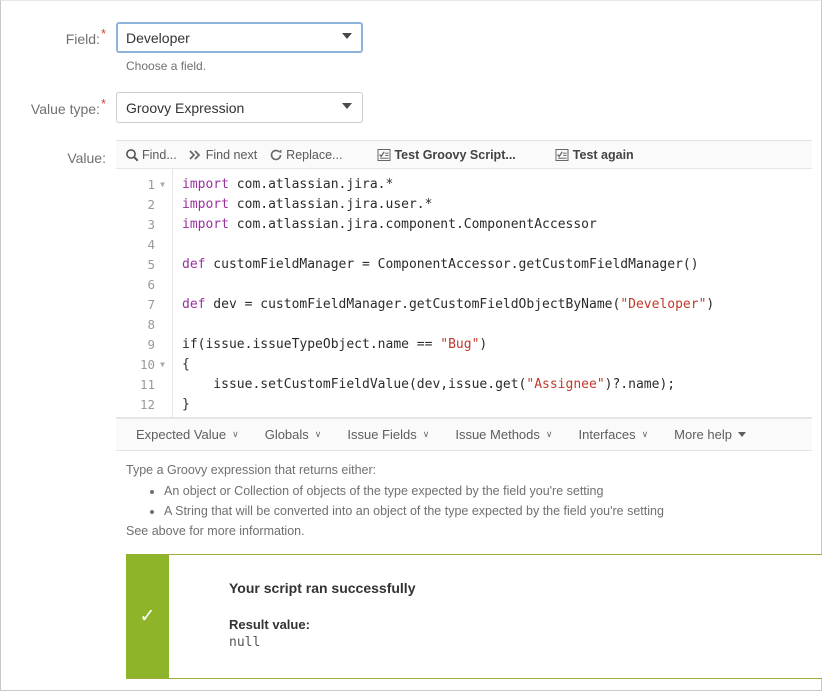 The height and width of the screenshot is (691, 822). What do you see at coordinates (460, 344) in the screenshot?
I see `code-string: "Bug"` at bounding box center [460, 344].